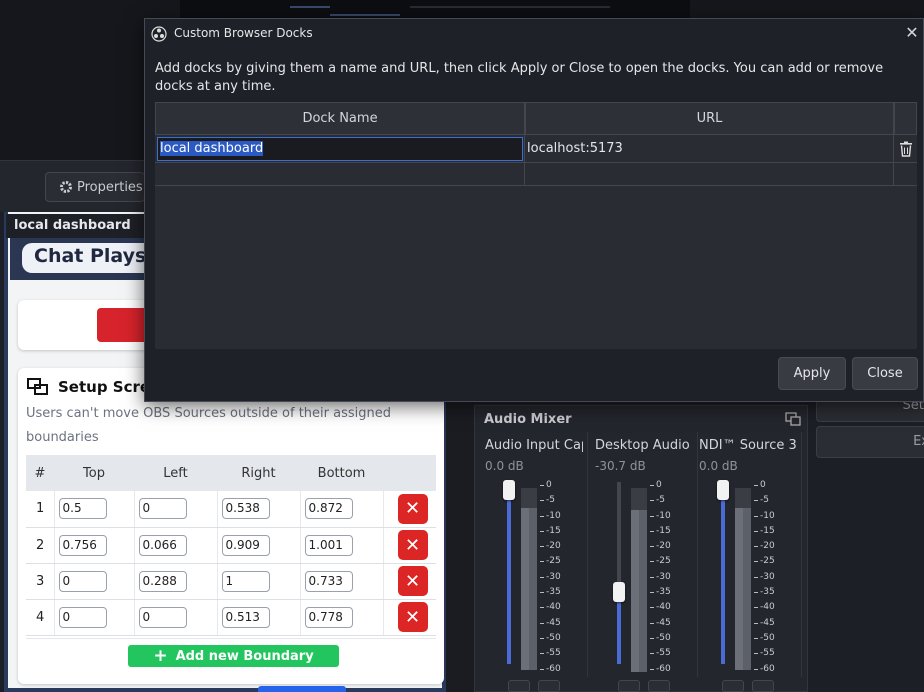  What do you see at coordinates (709, 149) in the screenshot?
I see `dock-url-cell: localhost:5173` at bounding box center [709, 149].